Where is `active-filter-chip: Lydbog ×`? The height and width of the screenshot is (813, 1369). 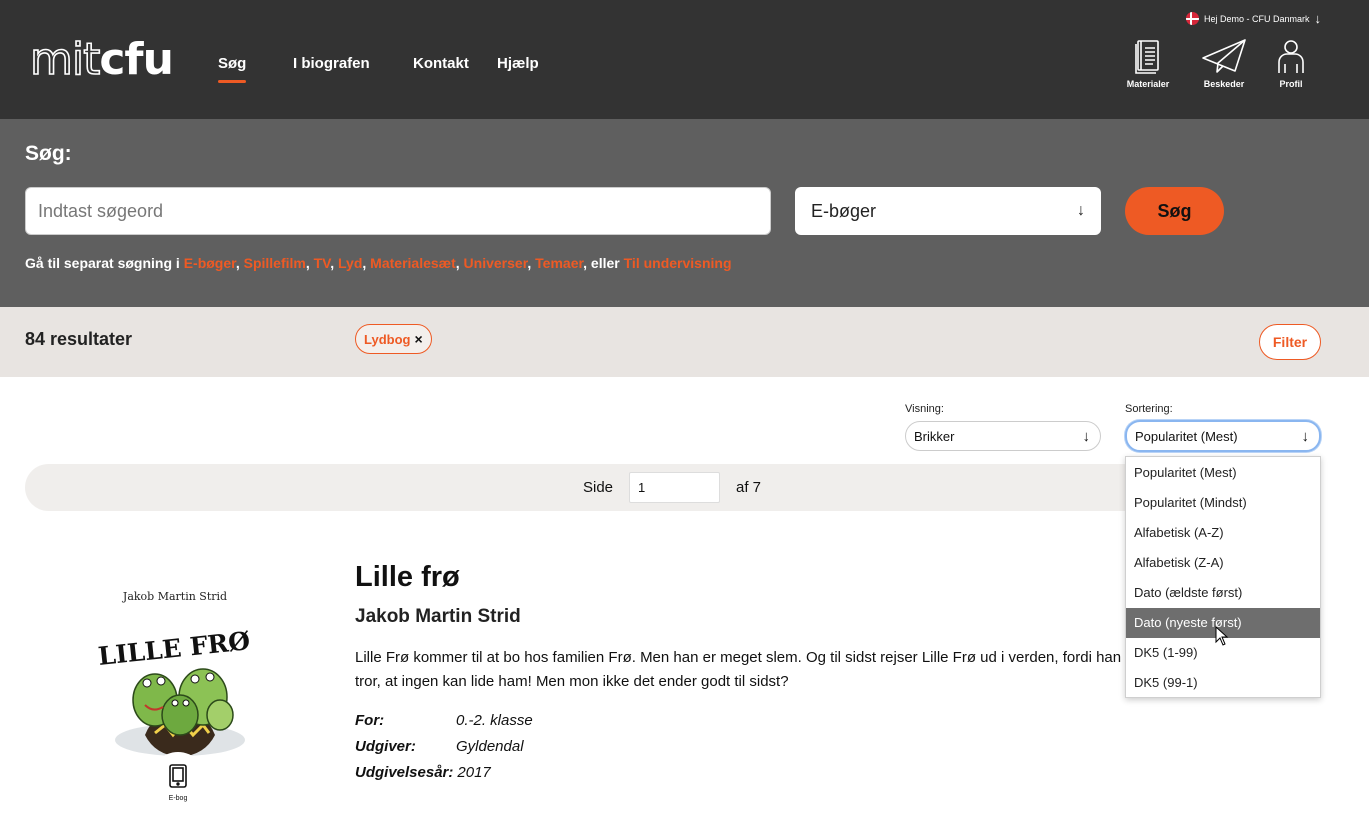
active-filter-chip: Lydbog × is located at coordinates (393, 339).